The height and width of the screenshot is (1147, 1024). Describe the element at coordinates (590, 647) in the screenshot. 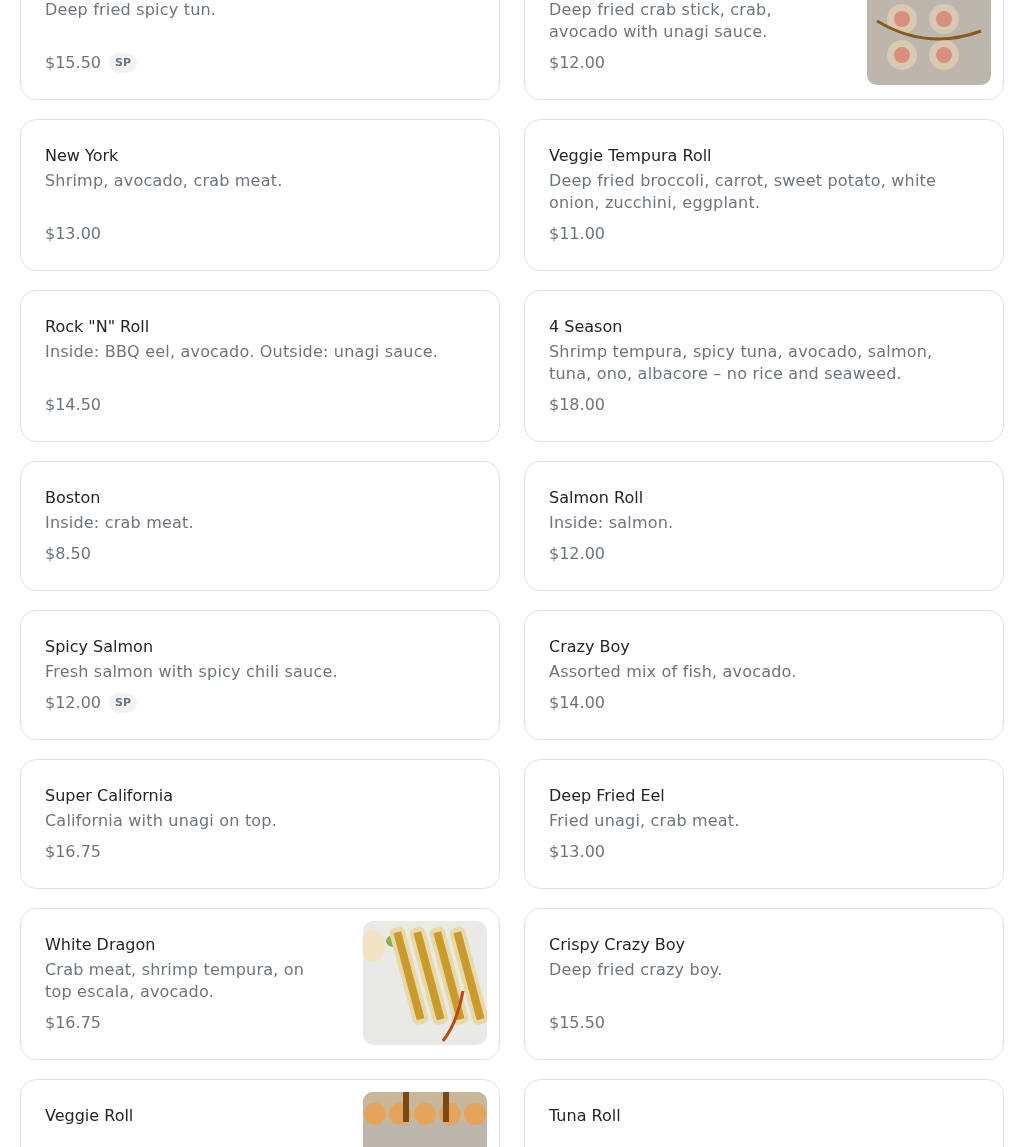

I see `item-title: Crazy Boy` at that location.